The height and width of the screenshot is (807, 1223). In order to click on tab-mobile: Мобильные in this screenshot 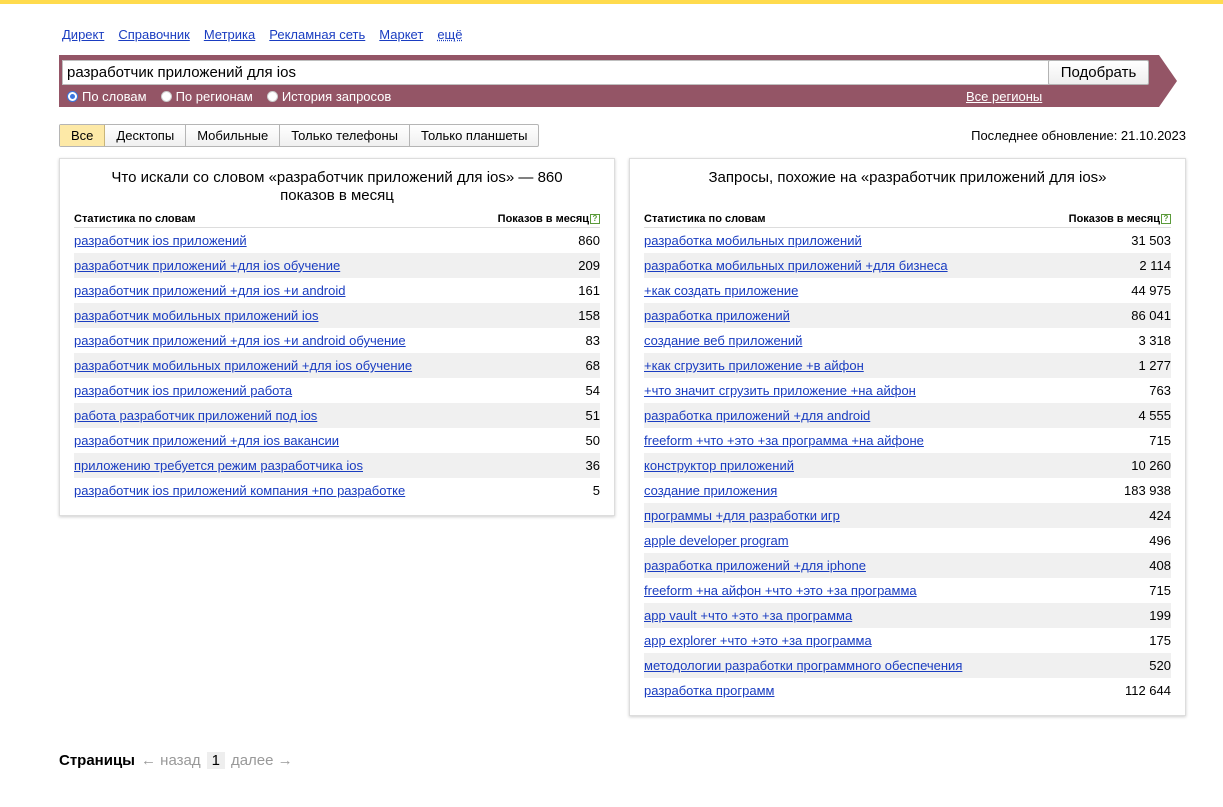, I will do `click(233, 135)`.